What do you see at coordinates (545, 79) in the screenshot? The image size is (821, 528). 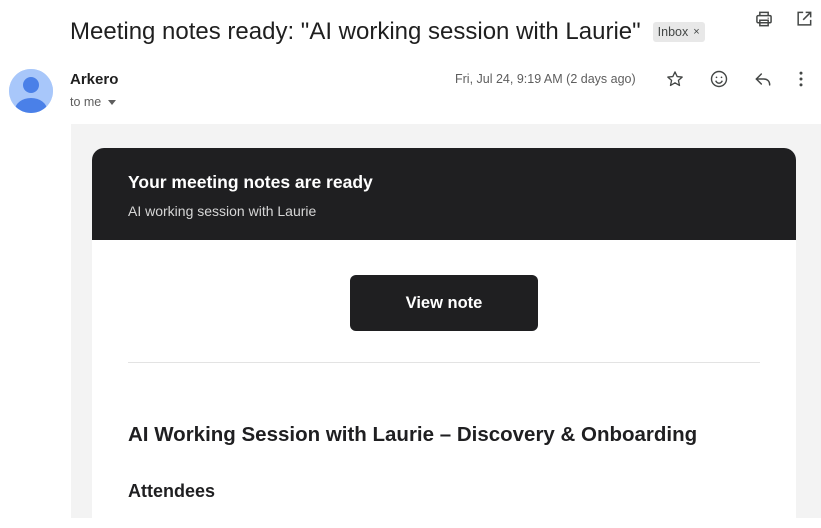 I see `email-date: Fri, Jul 24, 9:19 AM (2 days ago)` at bounding box center [545, 79].